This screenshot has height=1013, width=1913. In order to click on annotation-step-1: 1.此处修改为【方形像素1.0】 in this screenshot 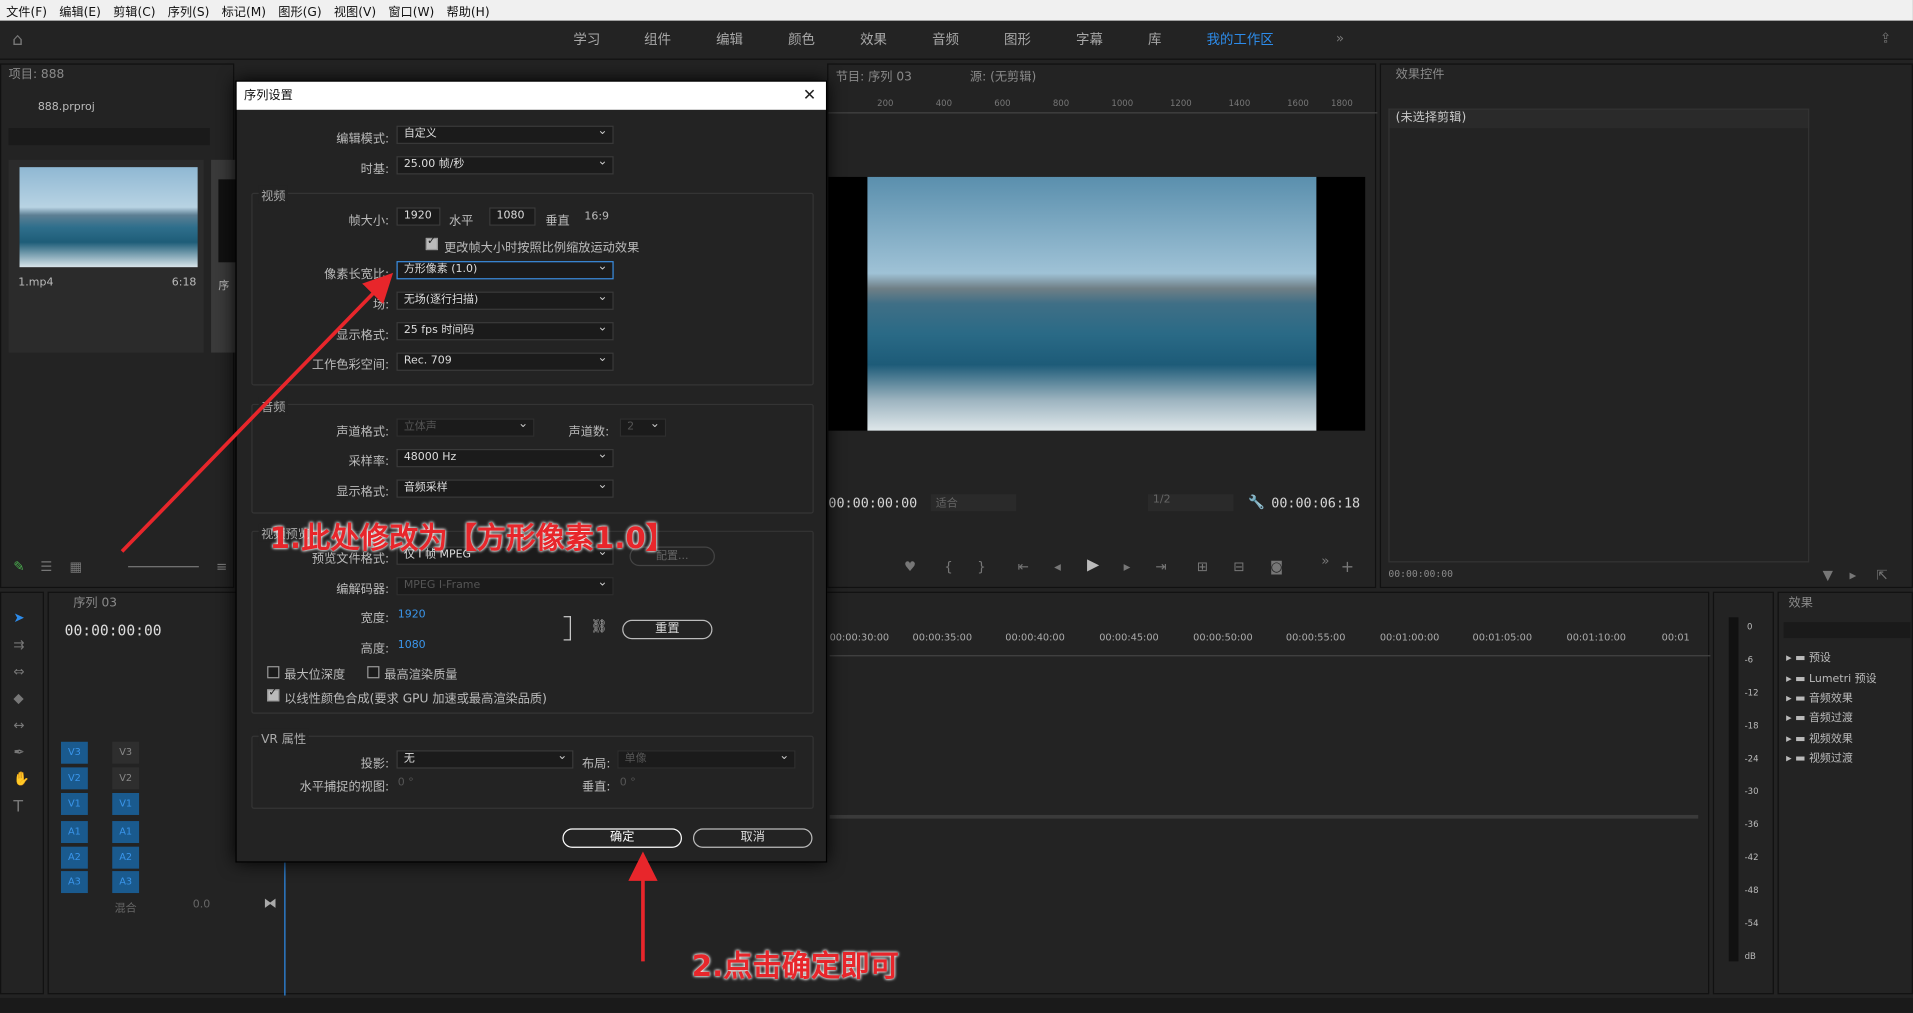, I will do `click(472, 538)`.